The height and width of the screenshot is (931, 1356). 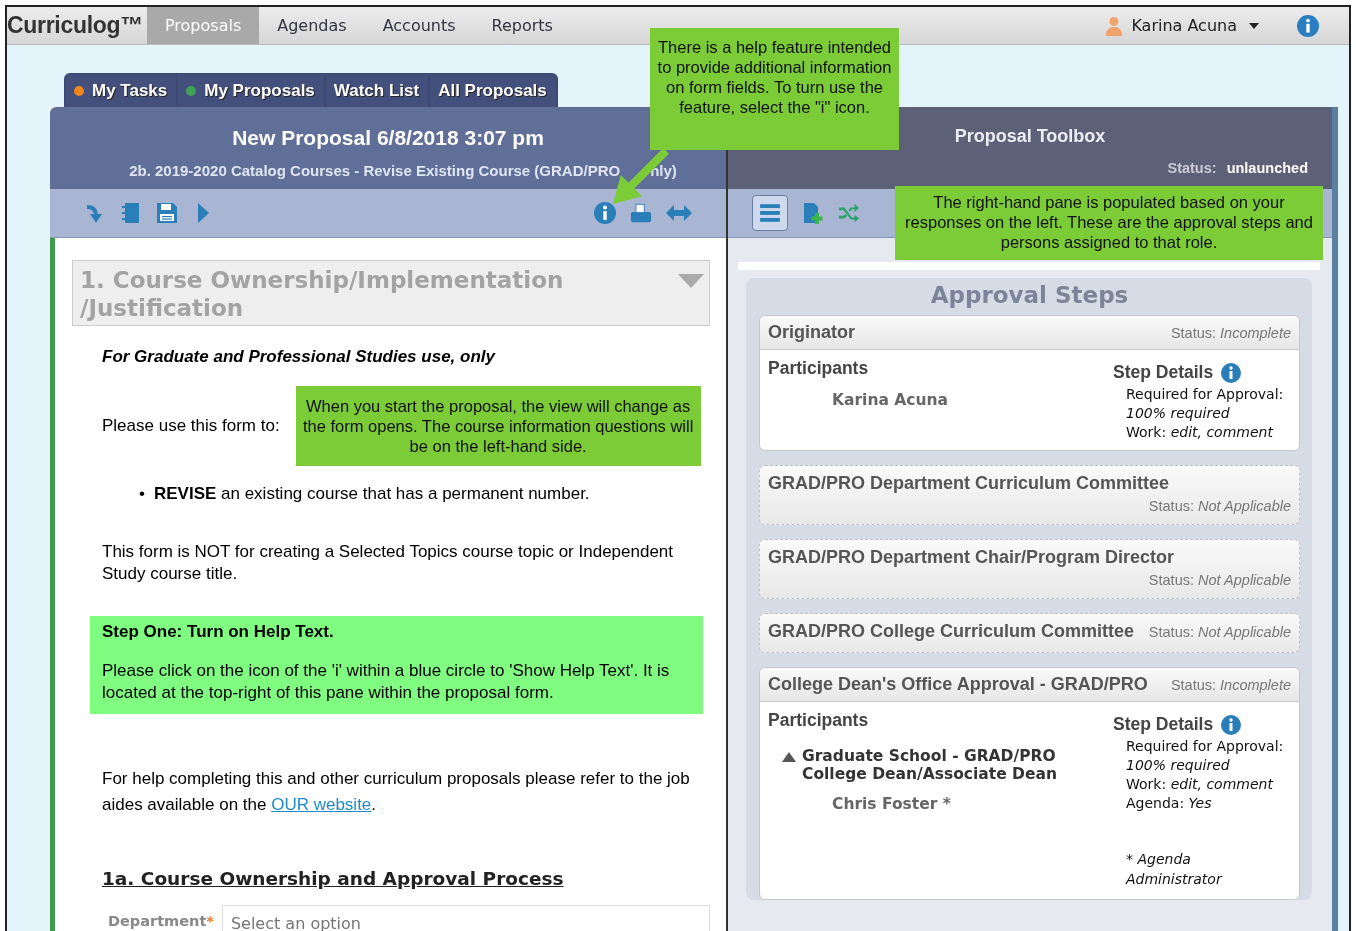 I want to click on approval-step-card, so click(x=1029, y=783).